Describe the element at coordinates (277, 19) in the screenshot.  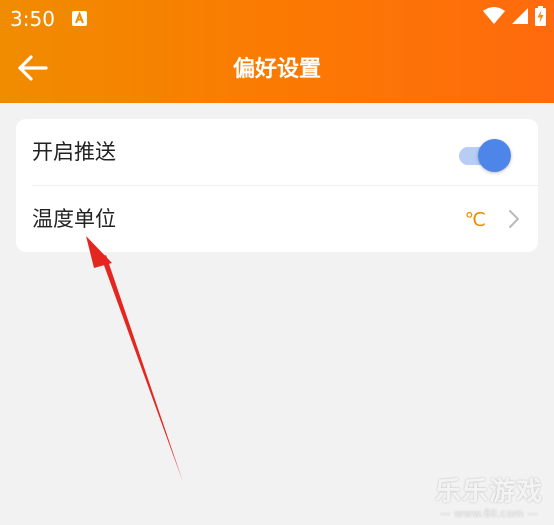
I see `status-bar: 3:50` at that location.